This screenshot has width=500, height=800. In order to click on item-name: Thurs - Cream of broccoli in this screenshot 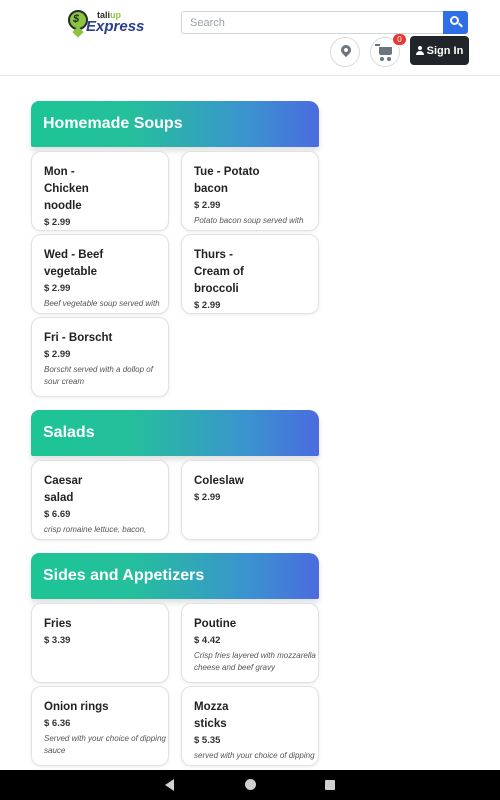, I will do `click(219, 272)`.